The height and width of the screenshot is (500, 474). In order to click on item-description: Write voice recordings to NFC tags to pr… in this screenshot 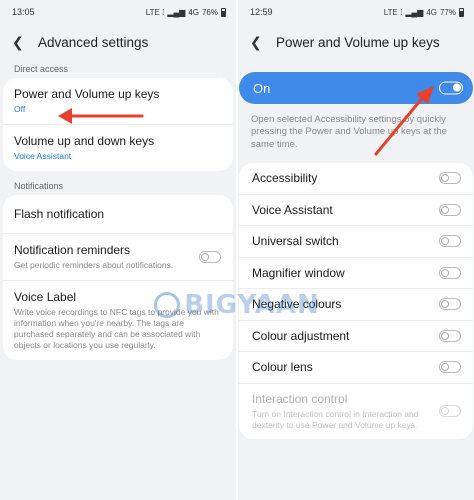, I will do `click(116, 329)`.